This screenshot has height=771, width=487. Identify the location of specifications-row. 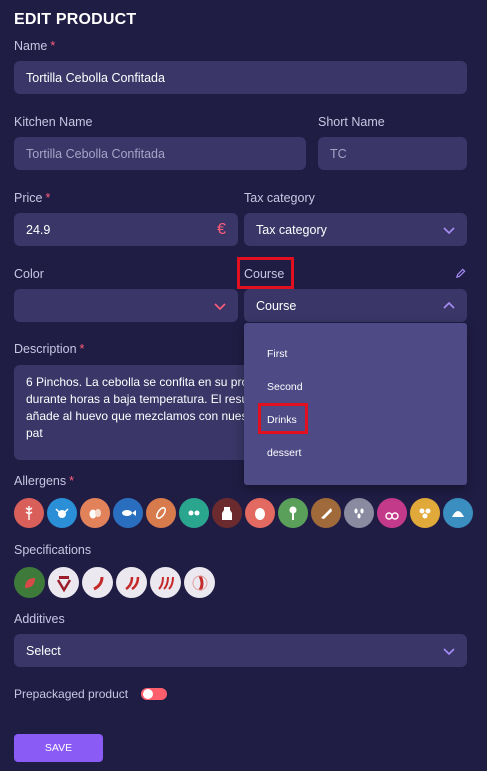
(114, 582).